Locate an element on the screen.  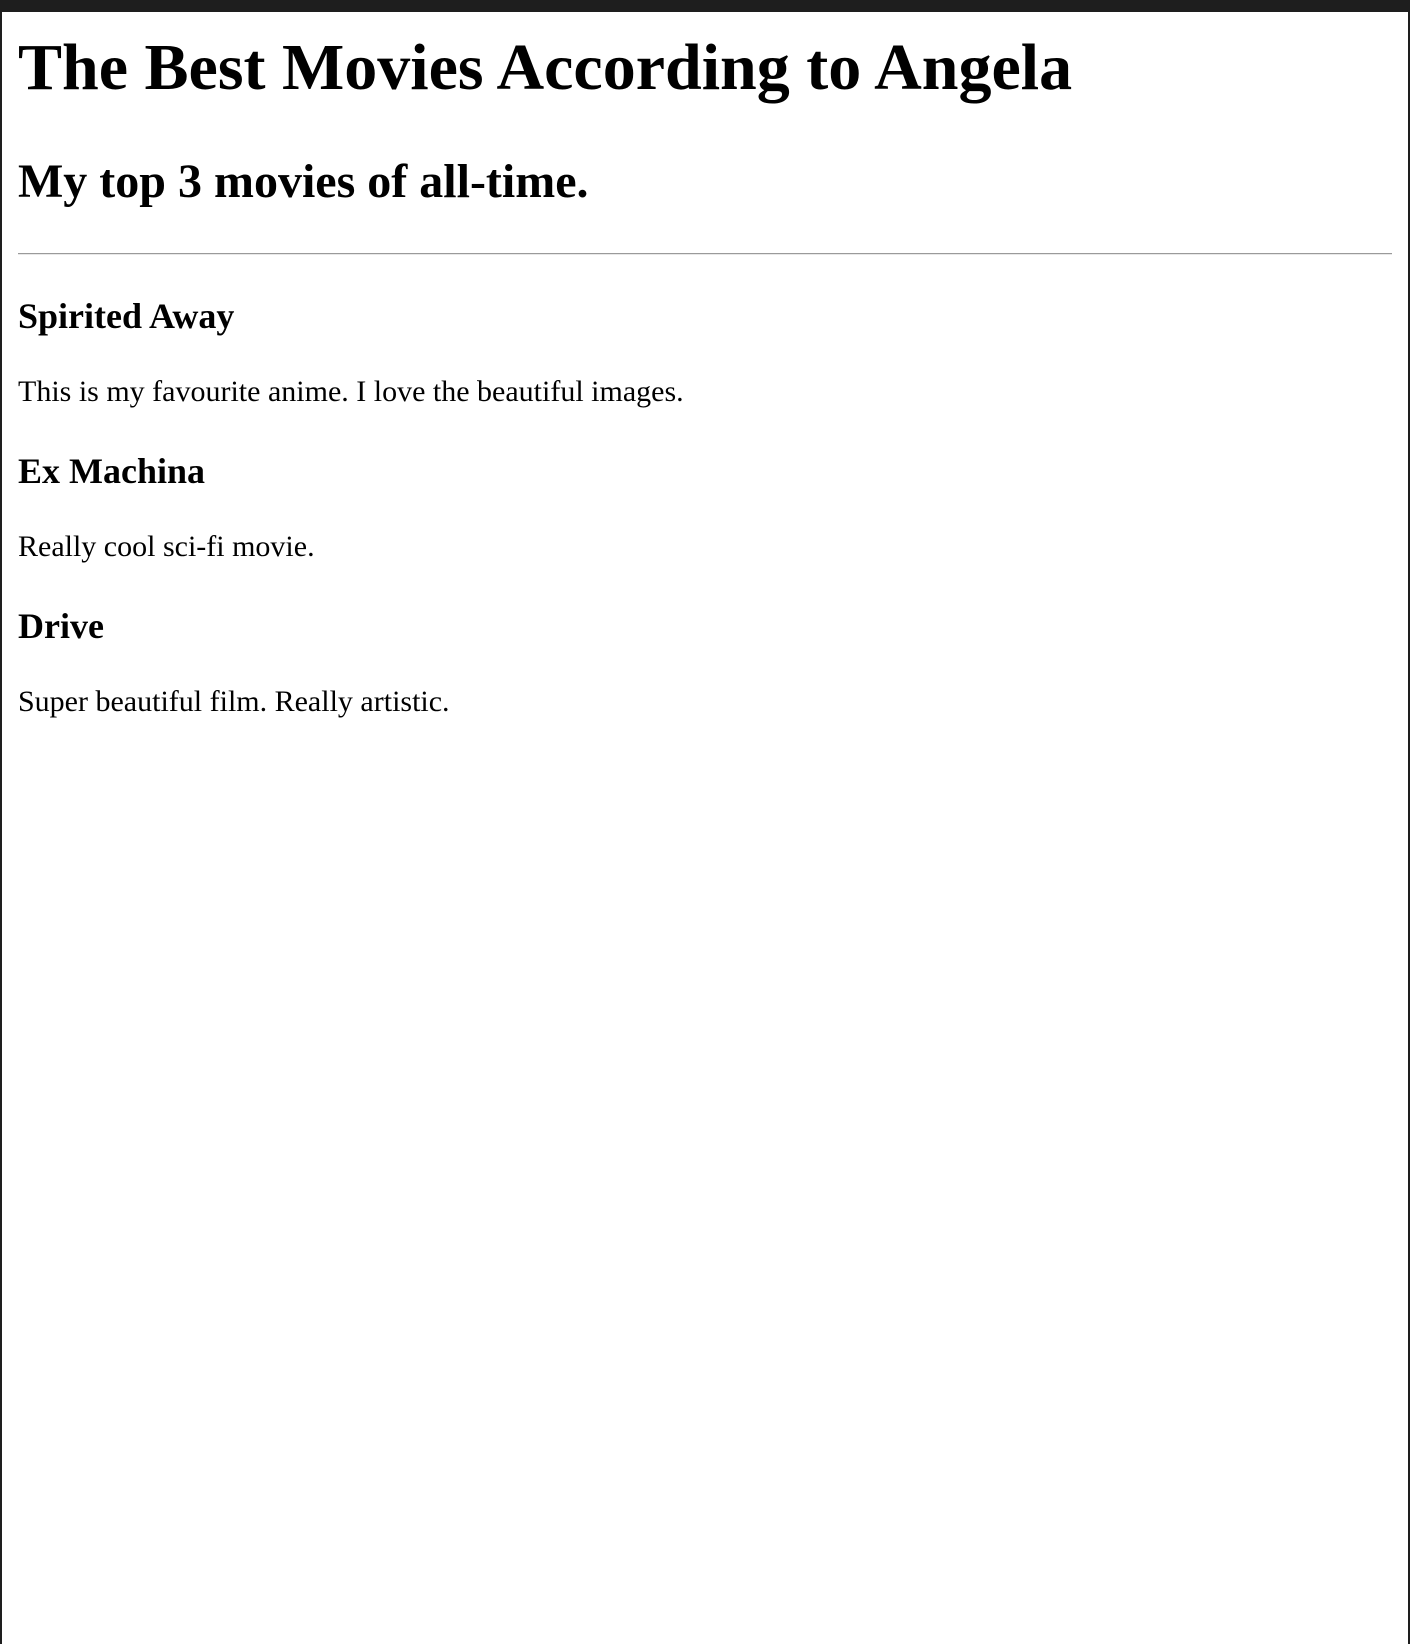
movie-description: Really cool sci-fi movie. is located at coordinates (166, 547).